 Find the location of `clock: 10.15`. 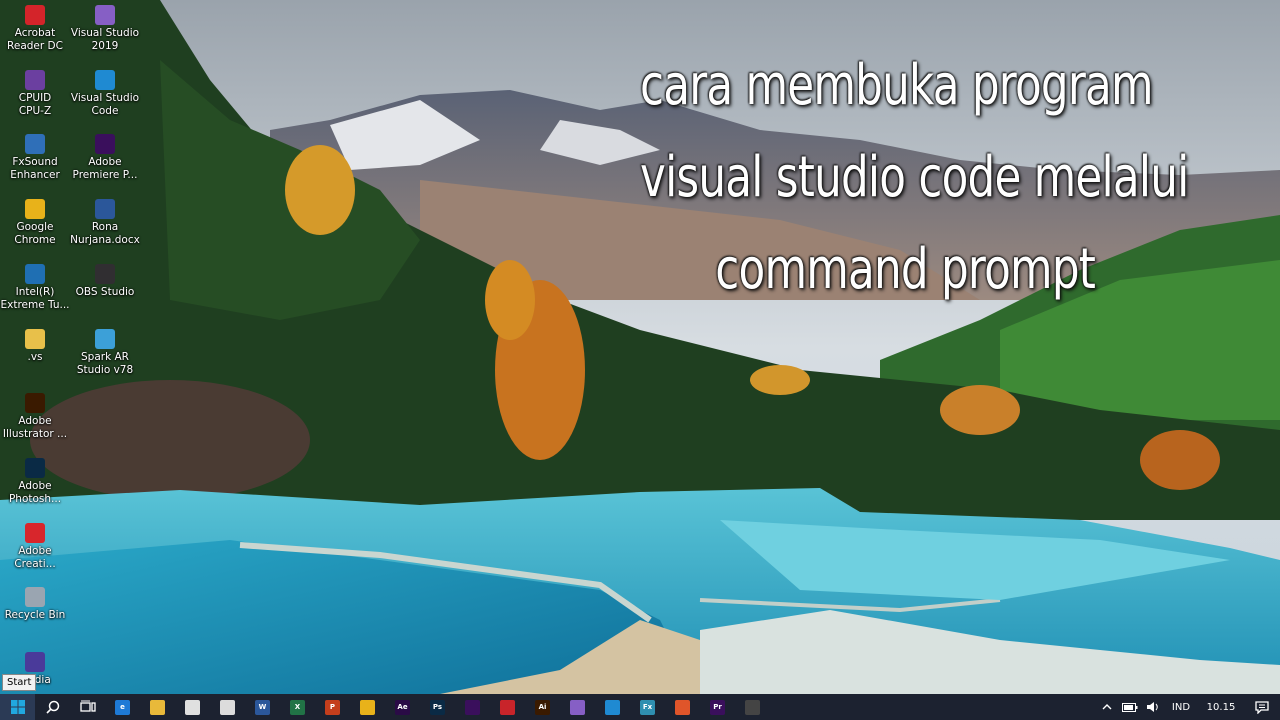

clock: 10.15 is located at coordinates (1221, 707).